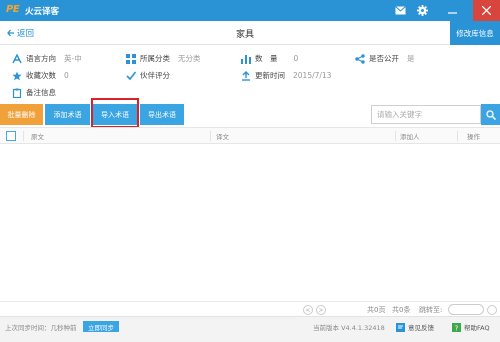 The height and width of the screenshot is (342, 500). I want to click on title-bar: PE 火云译客, so click(250, 10).